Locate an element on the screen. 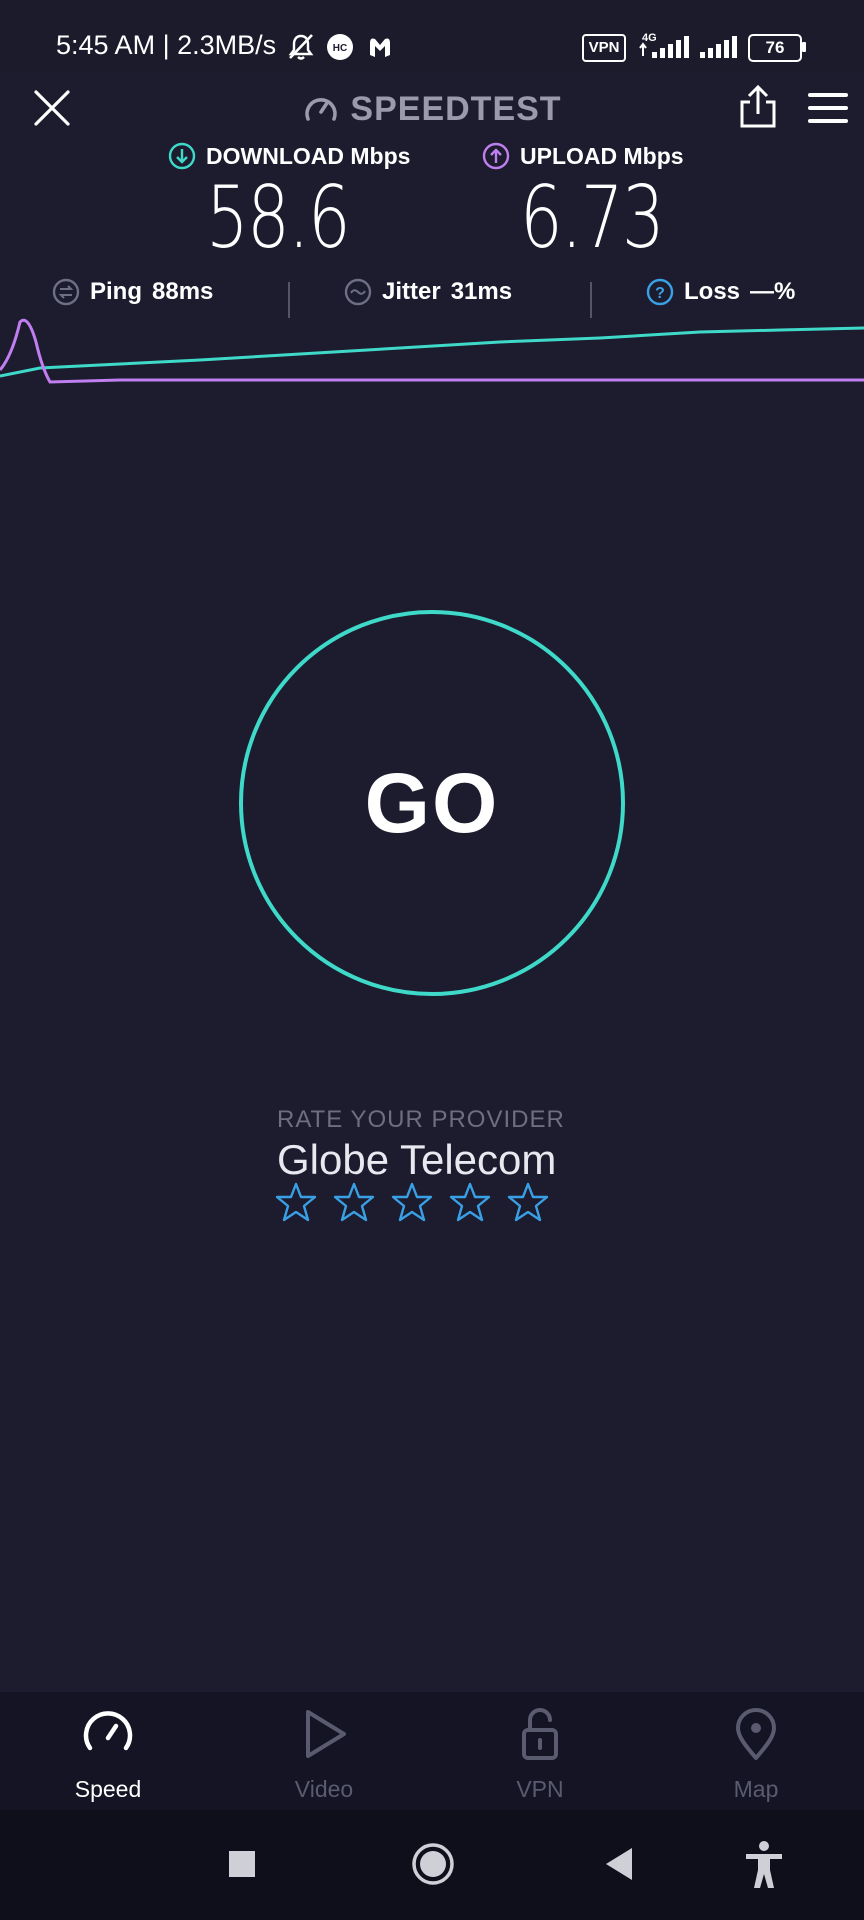 The height and width of the screenshot is (1920, 864). download-label: DOWNLOAD Mbps is located at coordinates (289, 156).